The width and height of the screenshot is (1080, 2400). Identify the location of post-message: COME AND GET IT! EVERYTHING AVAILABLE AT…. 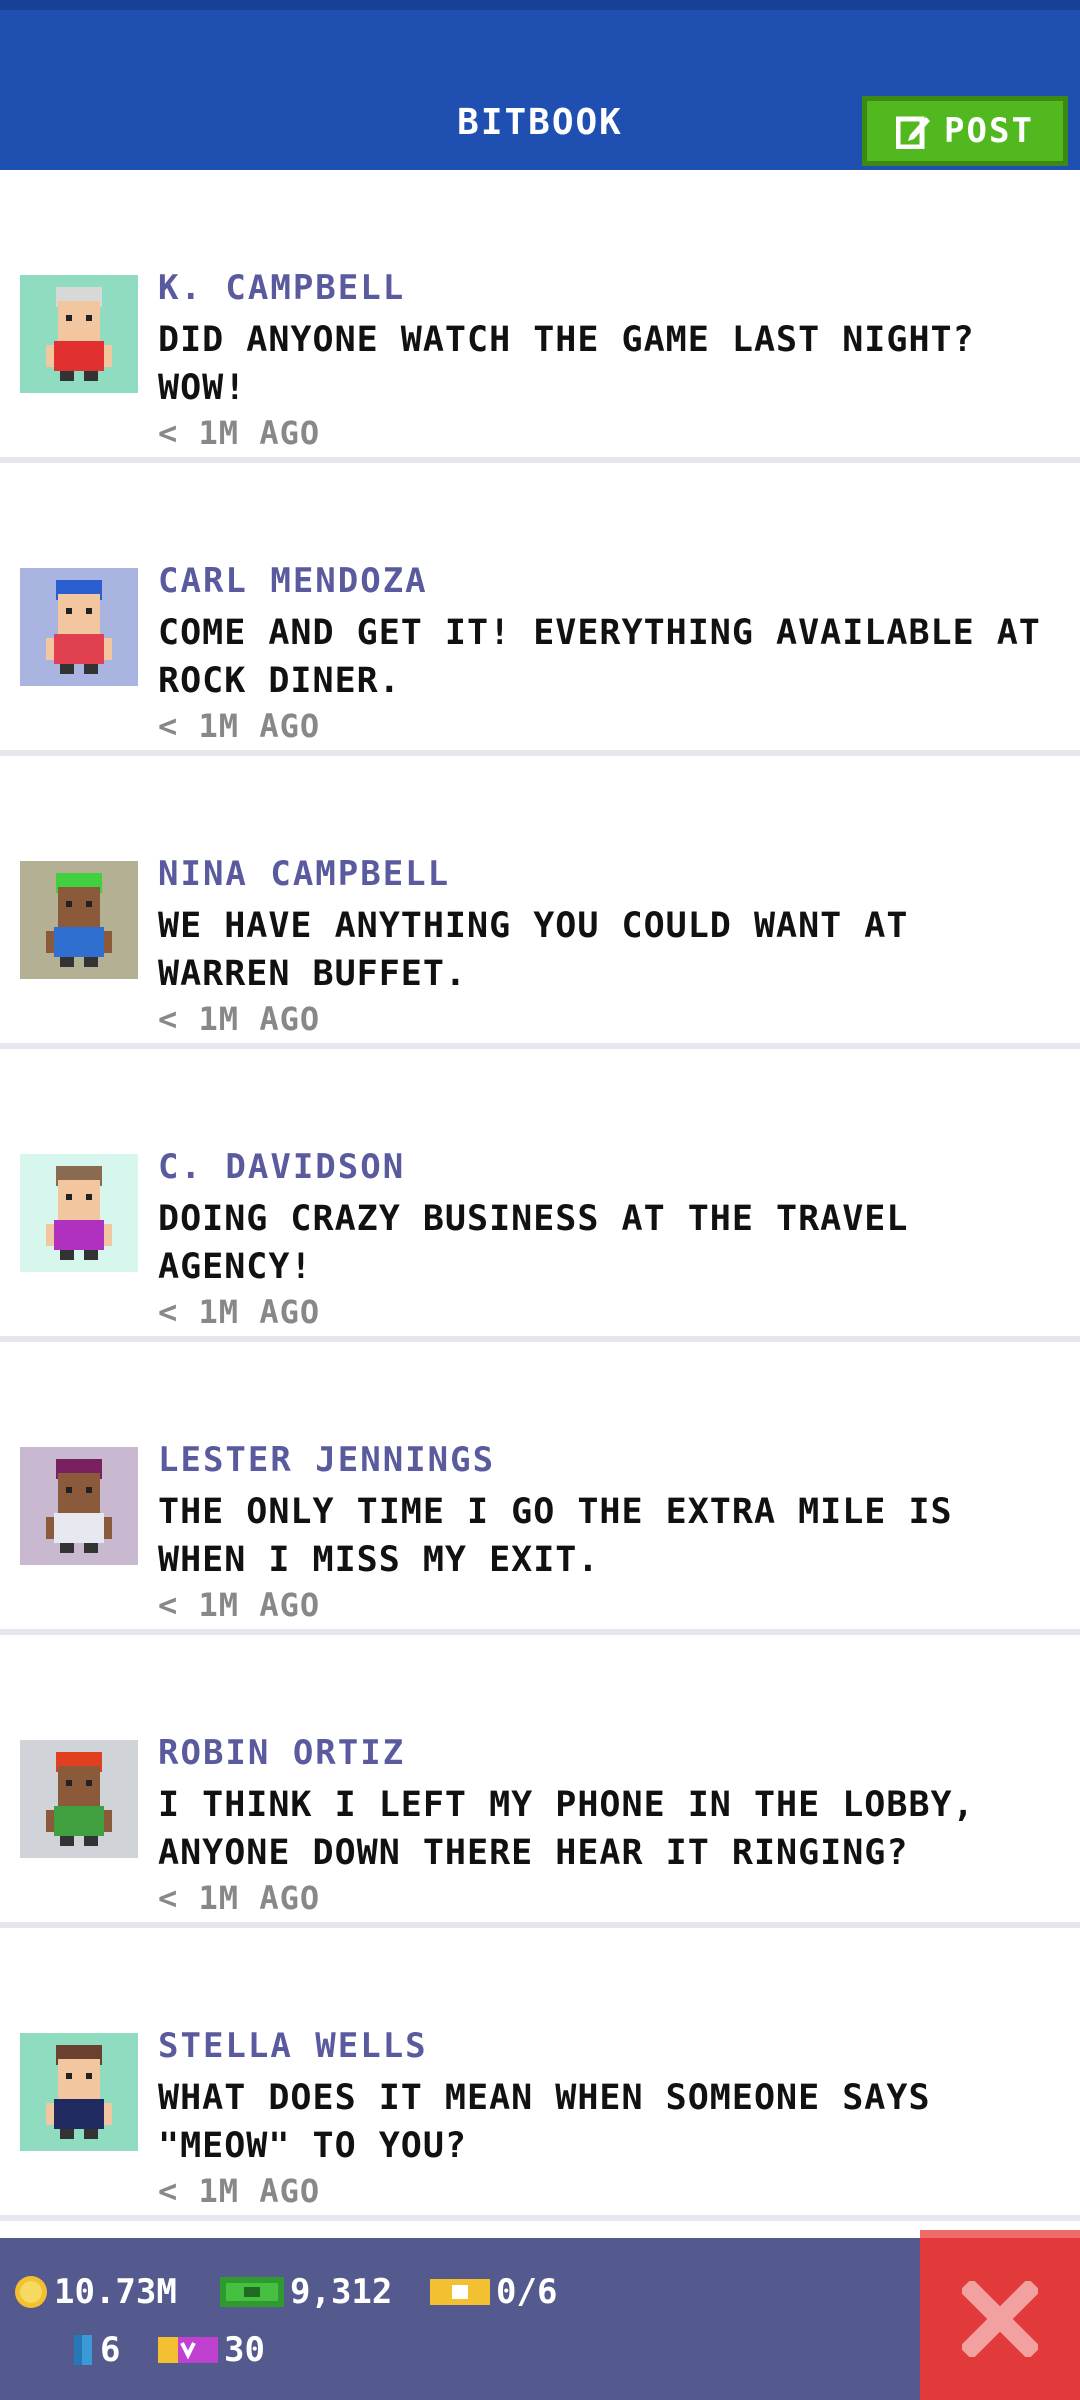
(599, 657).